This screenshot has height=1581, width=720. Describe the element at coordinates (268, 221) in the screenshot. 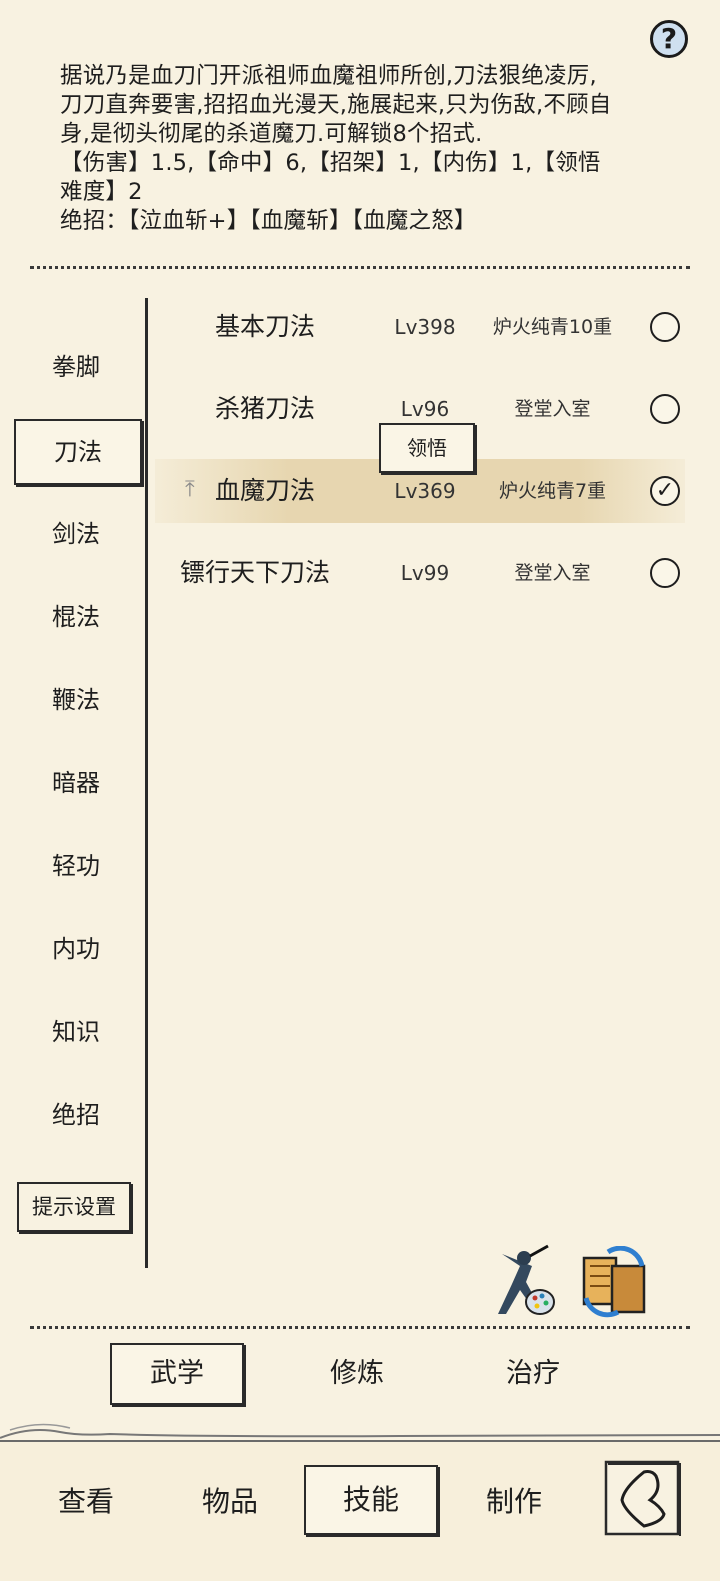

I see `description-line: 绝招：【泣血斩+】【血魔斩】【血魔之怒】` at that location.